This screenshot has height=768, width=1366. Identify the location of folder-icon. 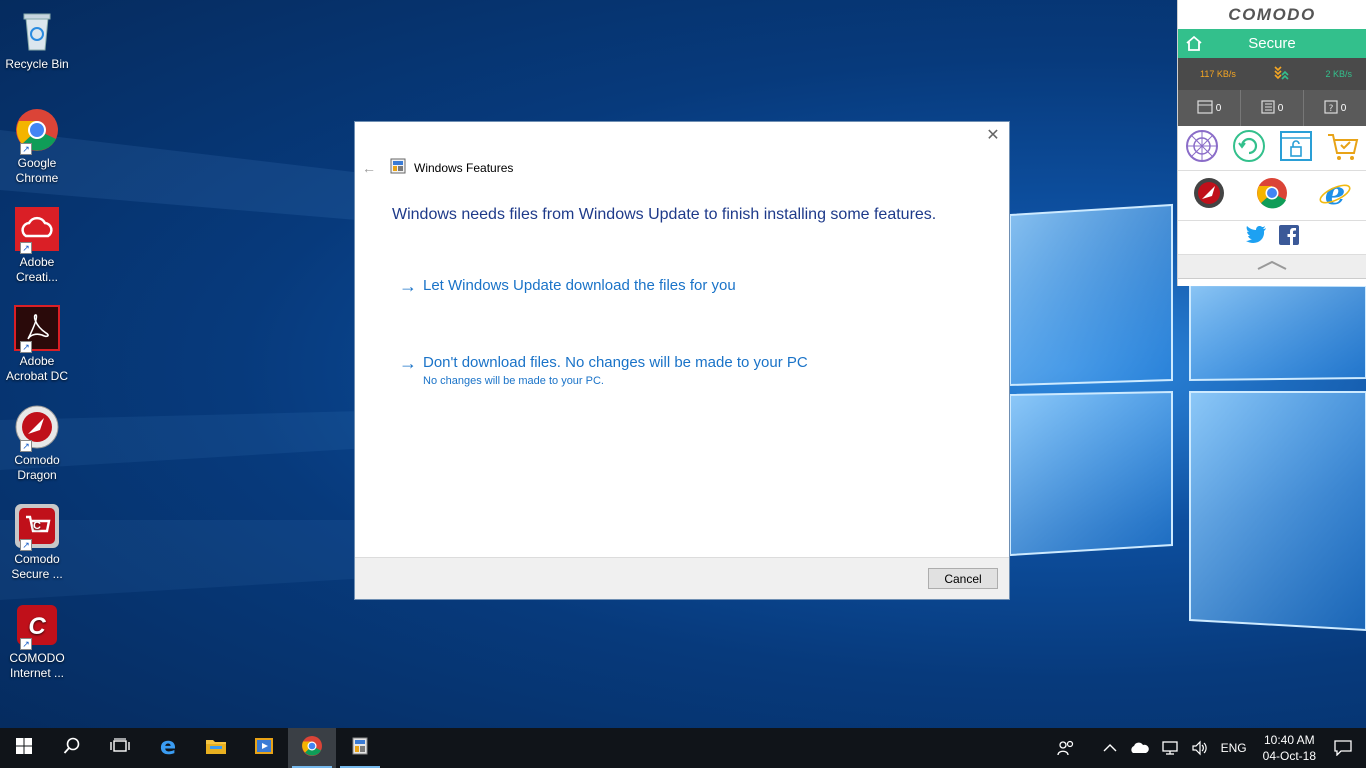
(216, 748).